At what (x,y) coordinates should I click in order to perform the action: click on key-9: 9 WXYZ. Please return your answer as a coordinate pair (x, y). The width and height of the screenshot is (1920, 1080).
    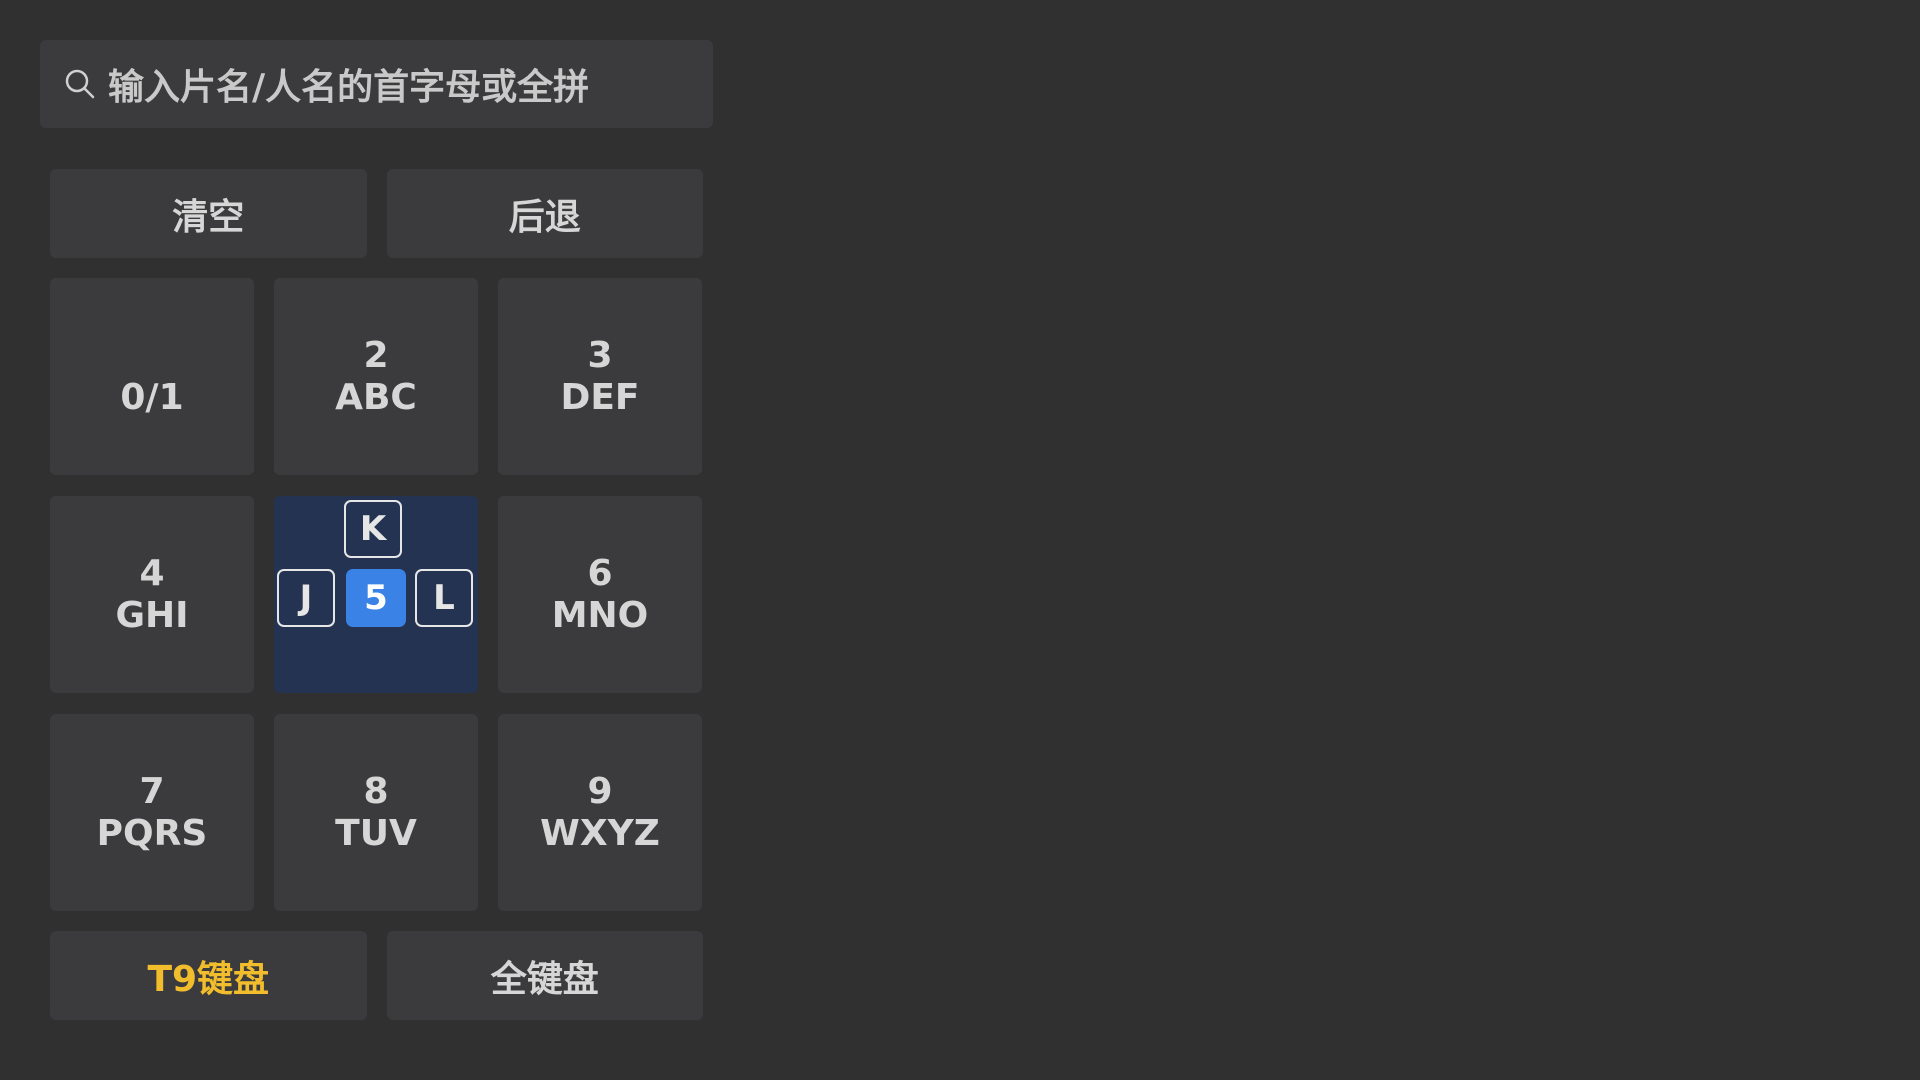
    Looking at the image, I should click on (600, 812).